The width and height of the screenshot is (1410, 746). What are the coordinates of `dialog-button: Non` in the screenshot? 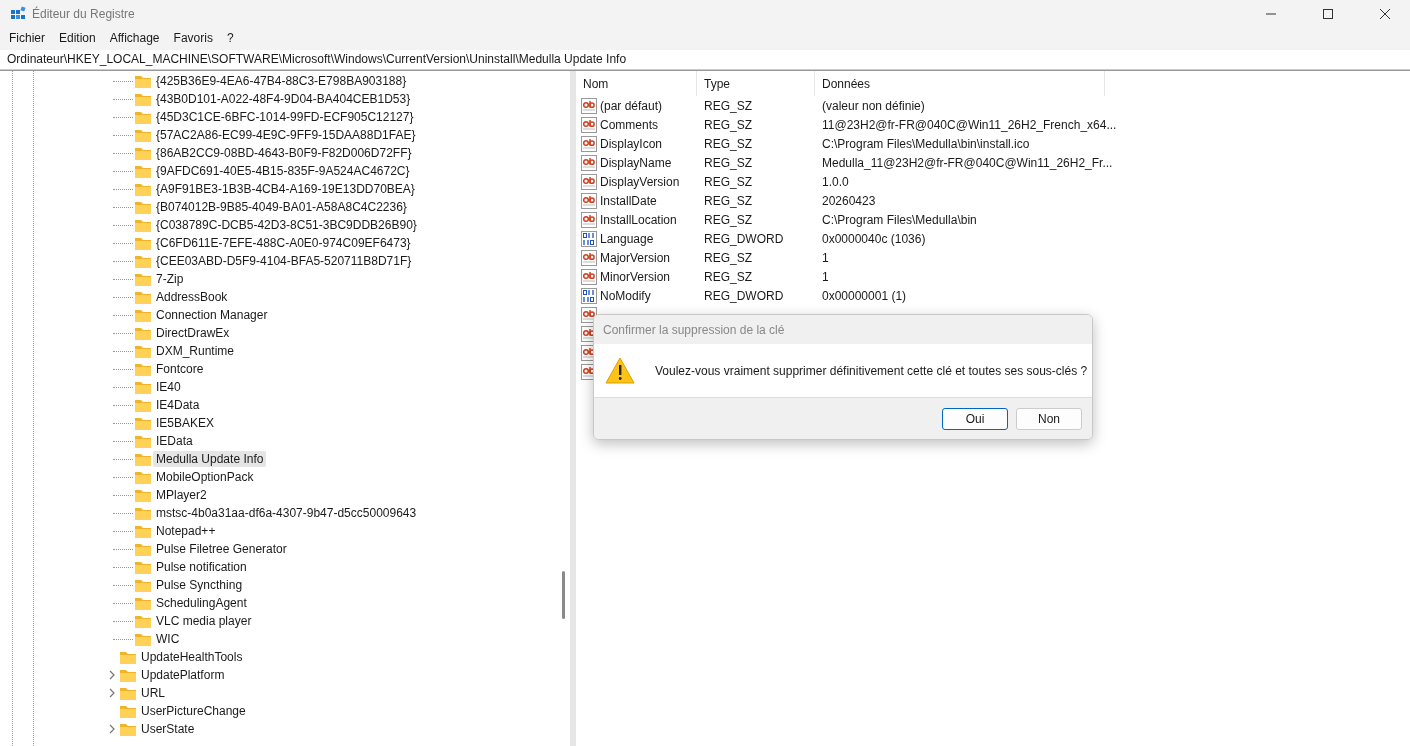 It's located at (1049, 418).